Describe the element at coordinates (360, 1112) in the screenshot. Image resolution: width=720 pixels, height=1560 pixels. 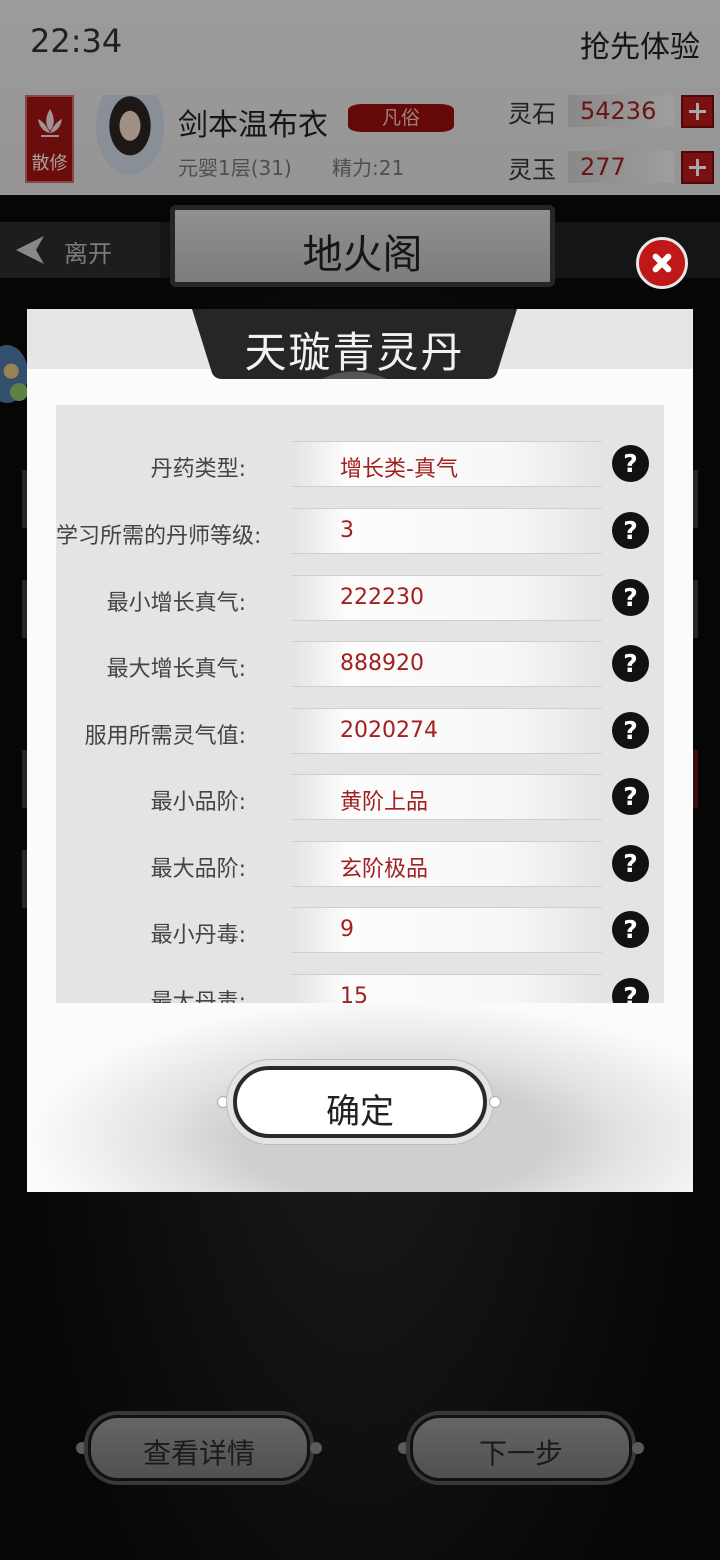
I see `confirm-label: 确定` at that location.